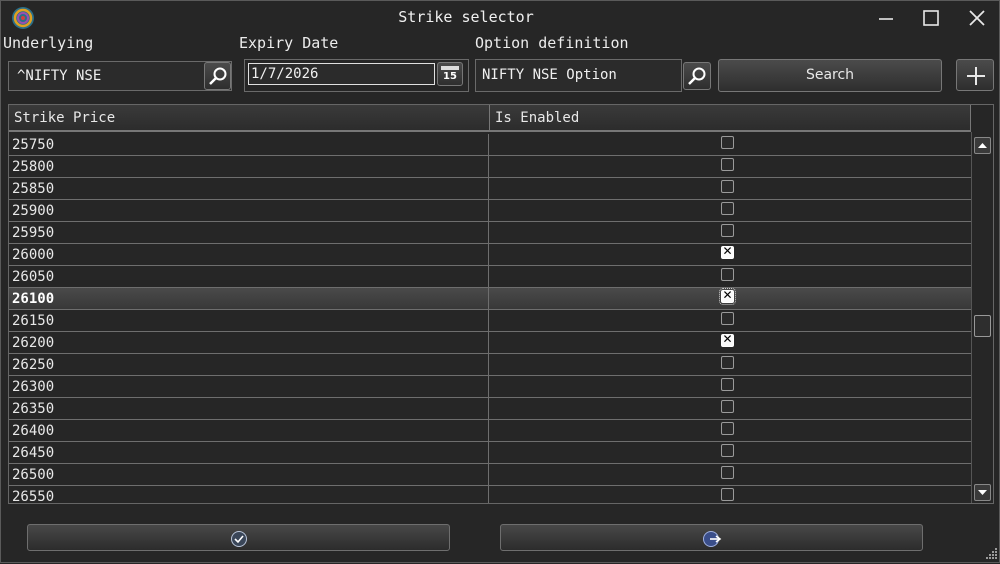 This screenshot has height=564, width=1000. I want to click on column-header-strike-price: Strike Price, so click(249, 118).